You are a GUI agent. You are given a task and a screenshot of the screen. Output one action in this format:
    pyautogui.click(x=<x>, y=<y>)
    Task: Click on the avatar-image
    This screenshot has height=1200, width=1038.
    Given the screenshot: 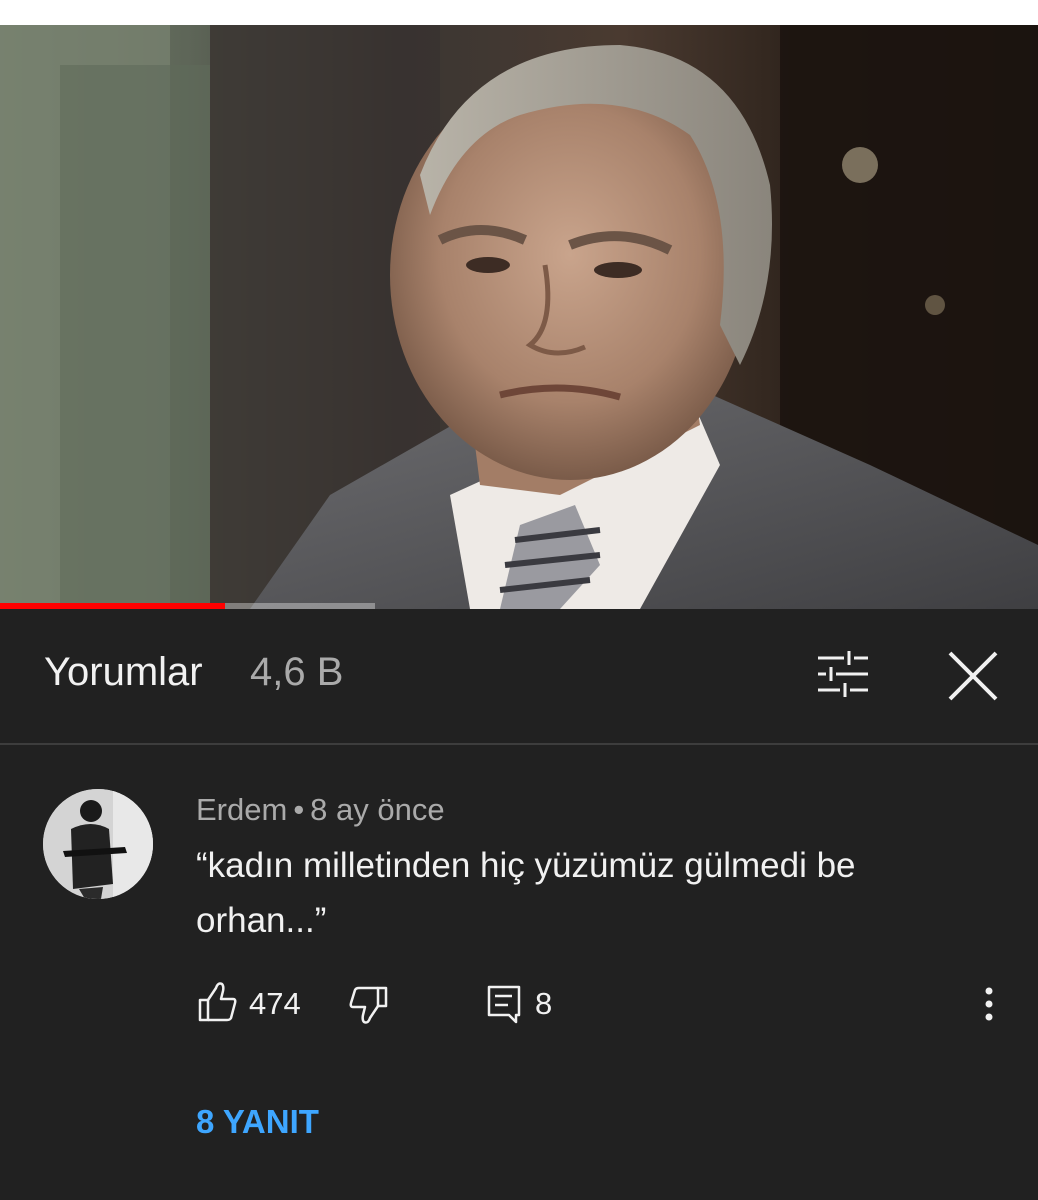 What is the action you would take?
    pyautogui.click(x=98, y=844)
    